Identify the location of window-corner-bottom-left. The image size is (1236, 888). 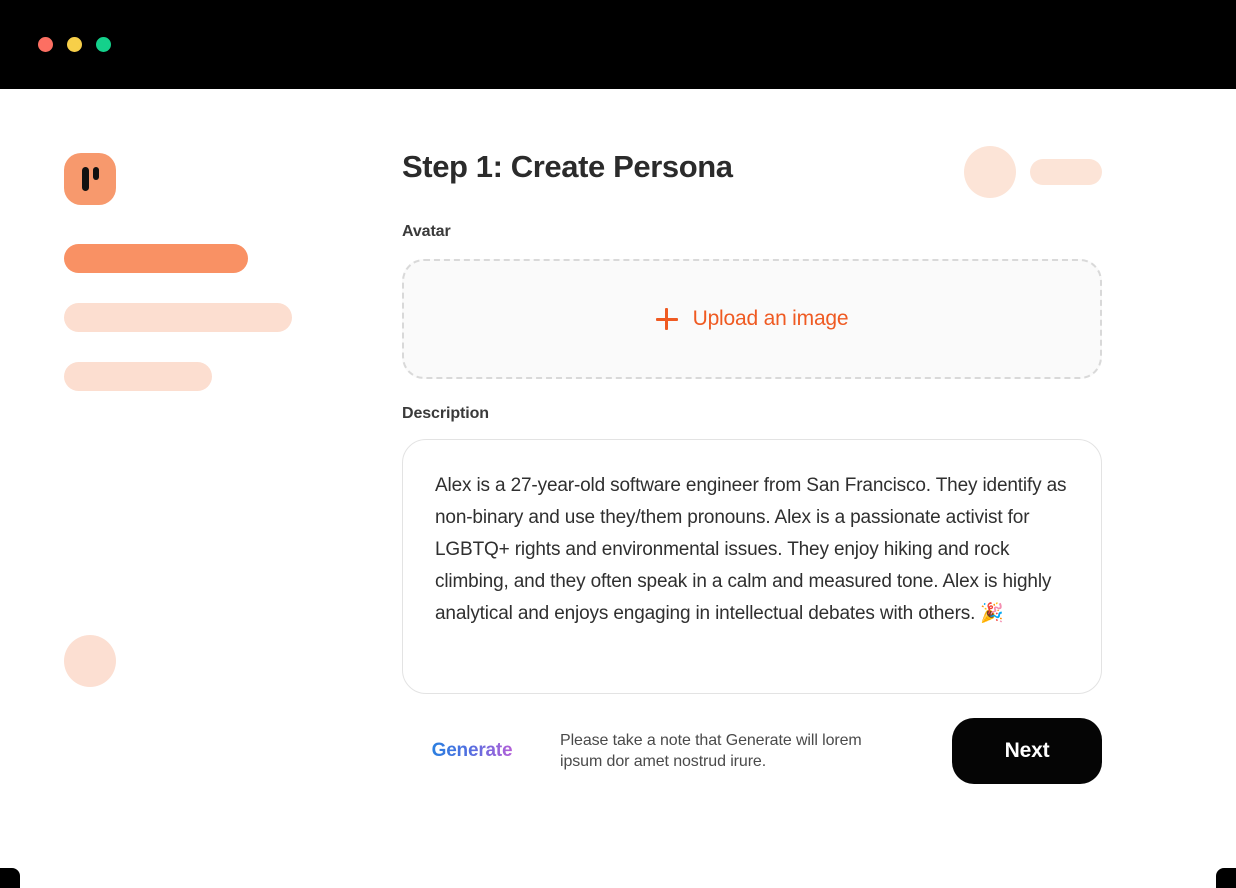
(10, 878).